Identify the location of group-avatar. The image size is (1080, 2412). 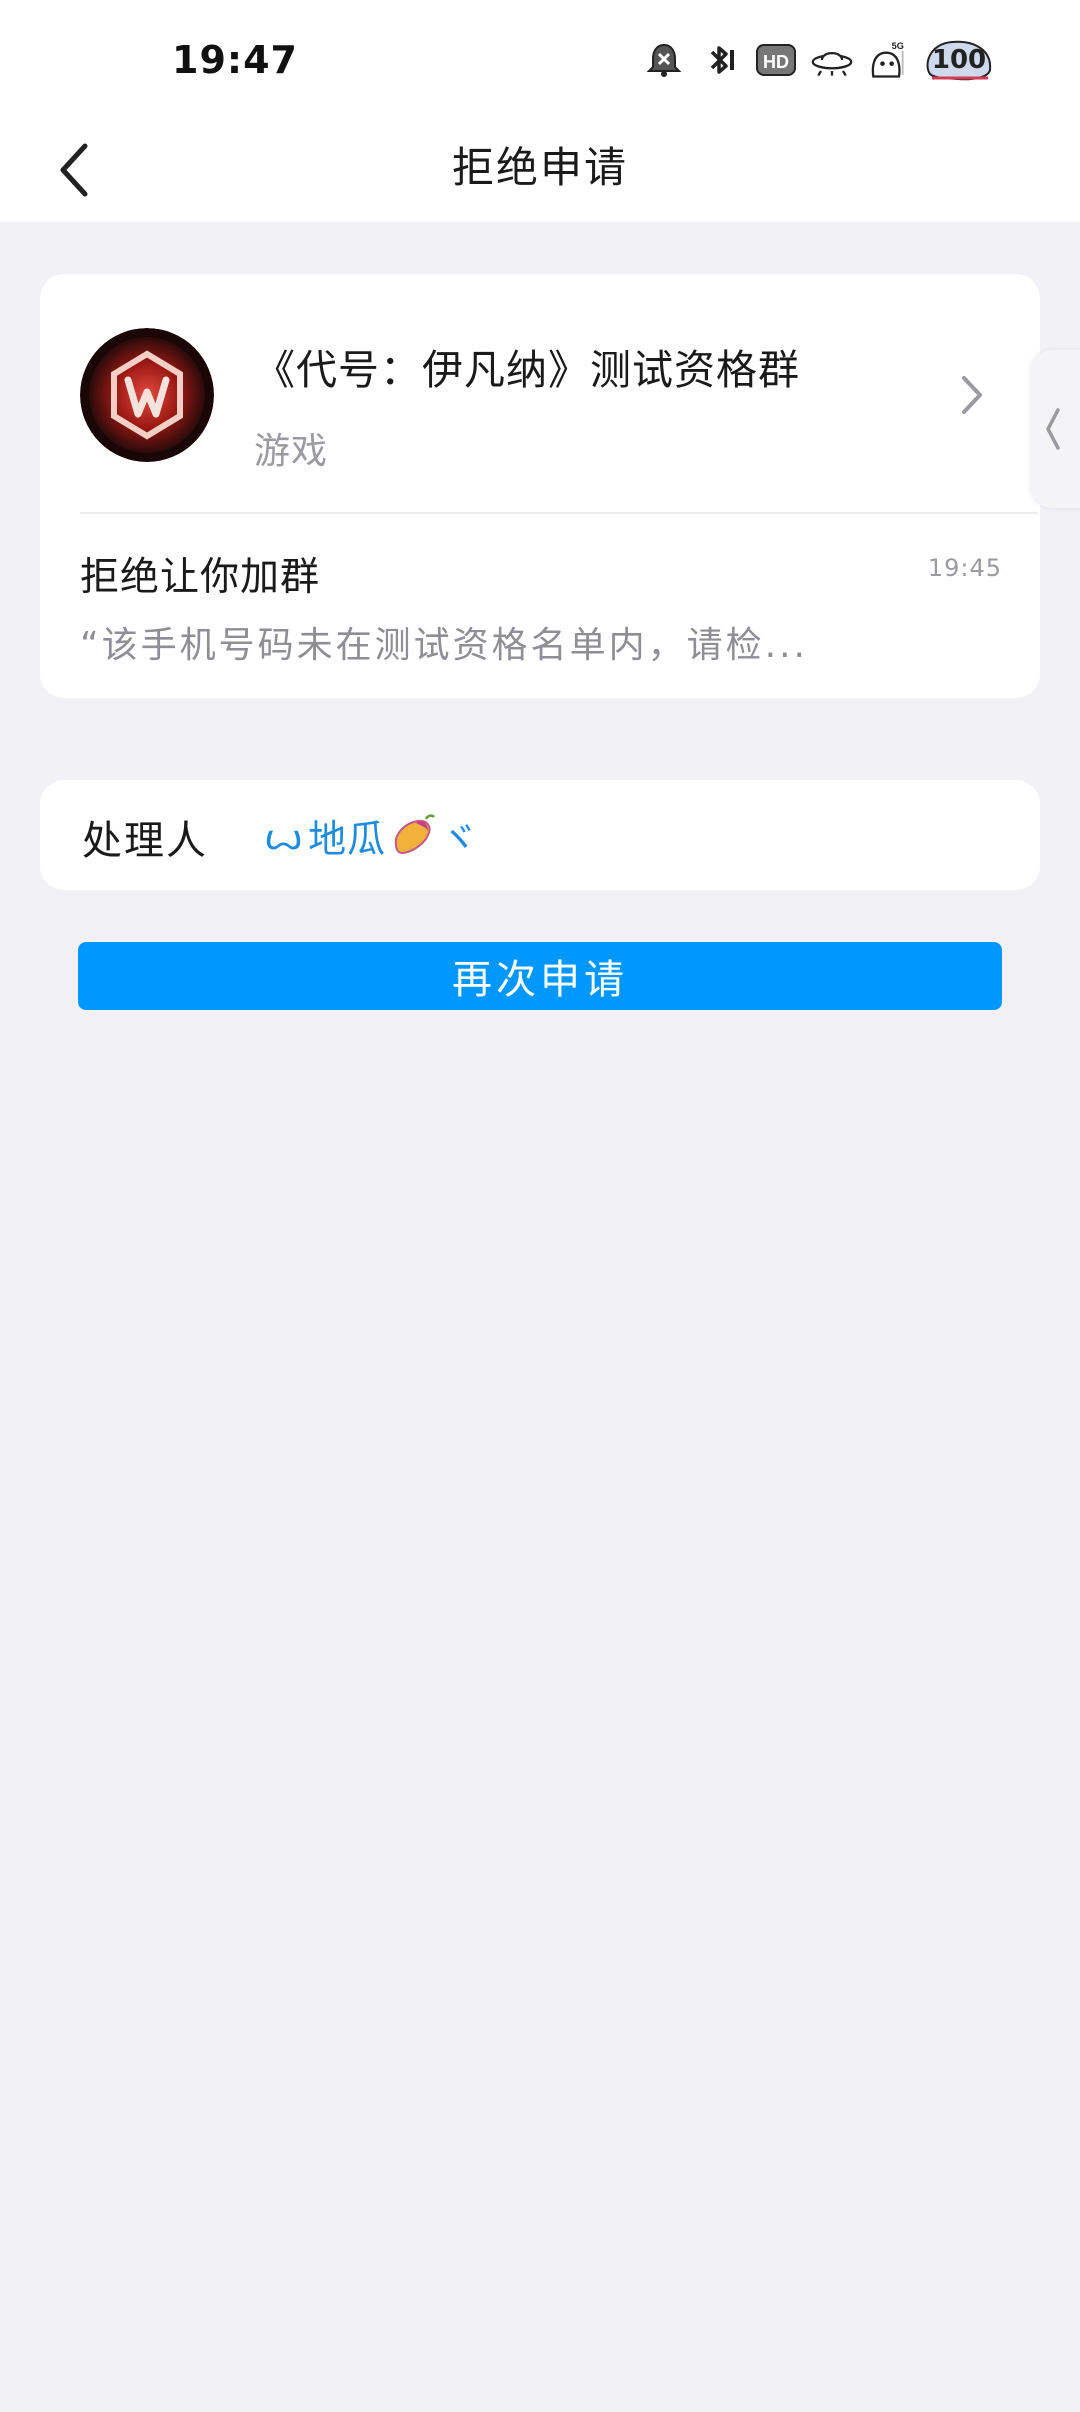
(147, 395).